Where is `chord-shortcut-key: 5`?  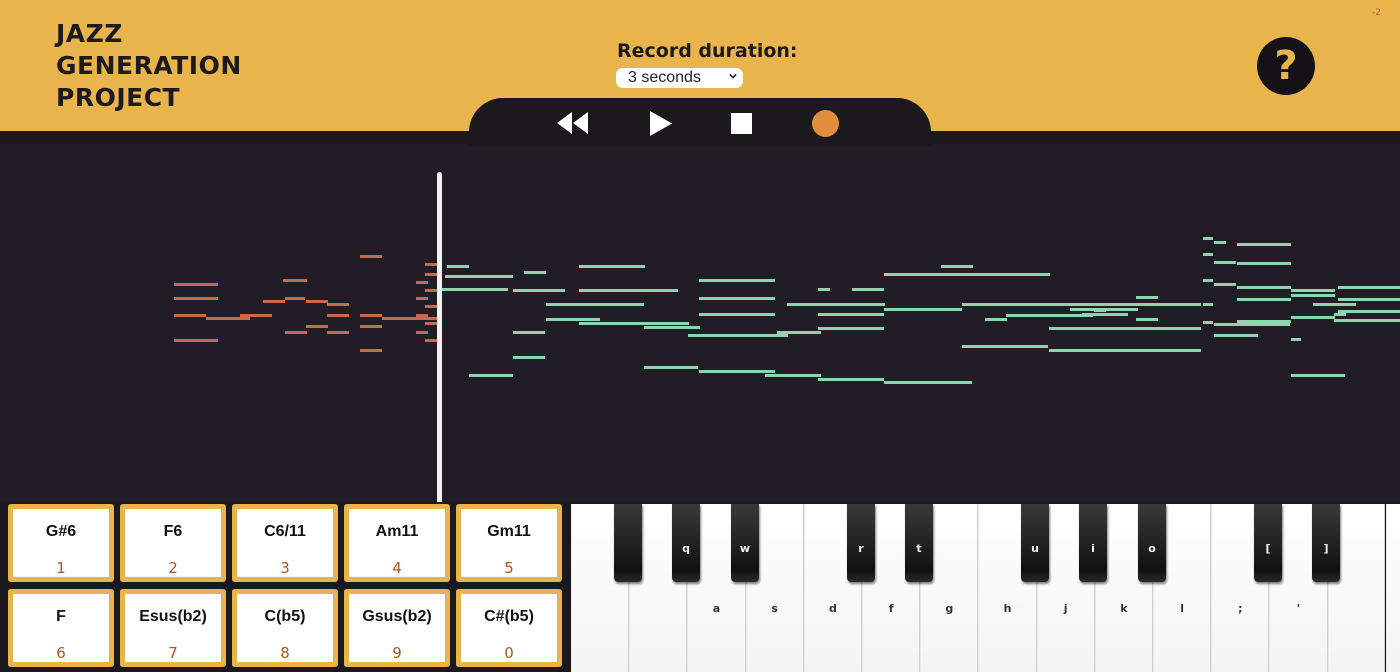 chord-shortcut-key: 5 is located at coordinates (509, 568).